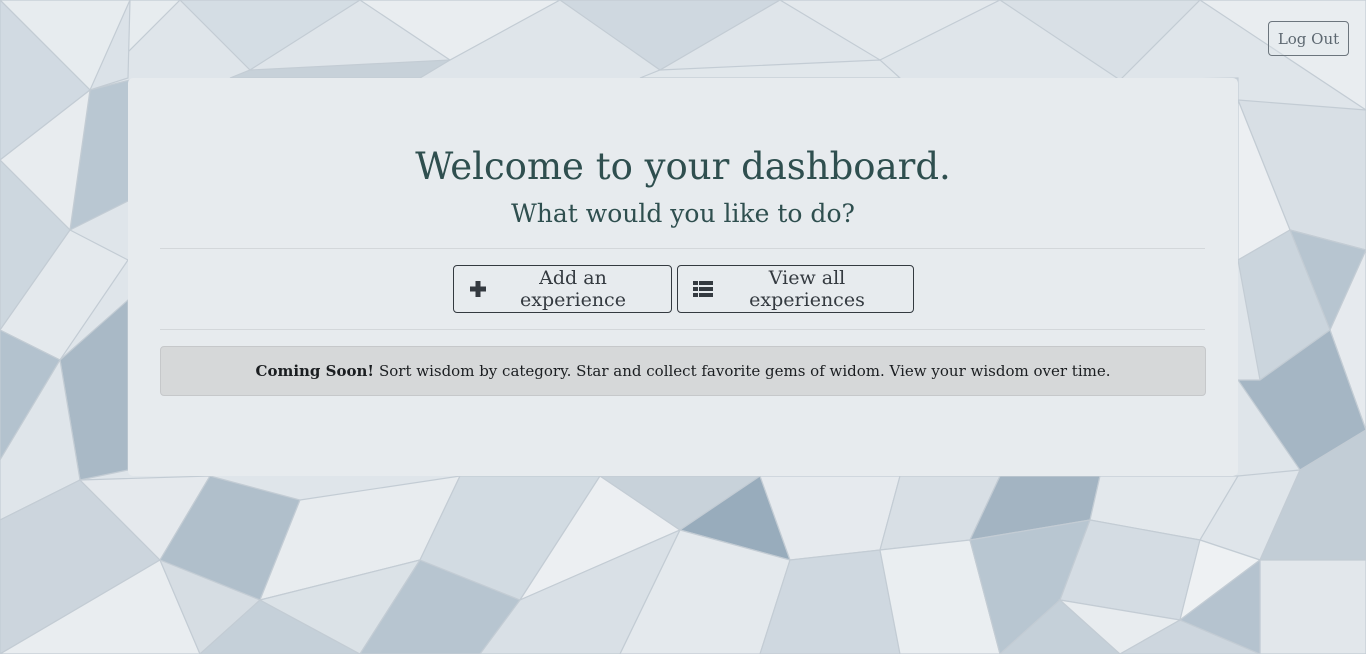 Image resolution: width=1366 pixels, height=654 pixels. What do you see at coordinates (683, 213) in the screenshot?
I see `page-subtitle: What would you like to do?` at bounding box center [683, 213].